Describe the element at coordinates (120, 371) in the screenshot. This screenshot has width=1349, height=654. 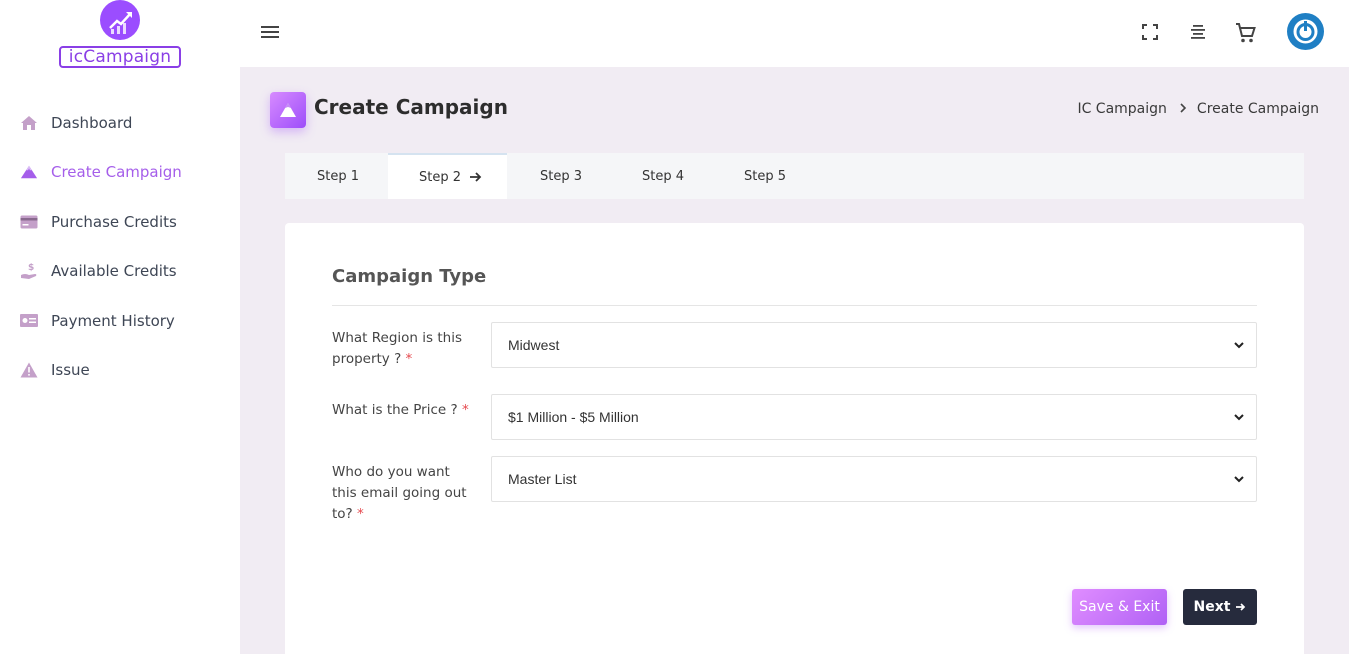
I see `sidebar-item-issue: Issue` at that location.